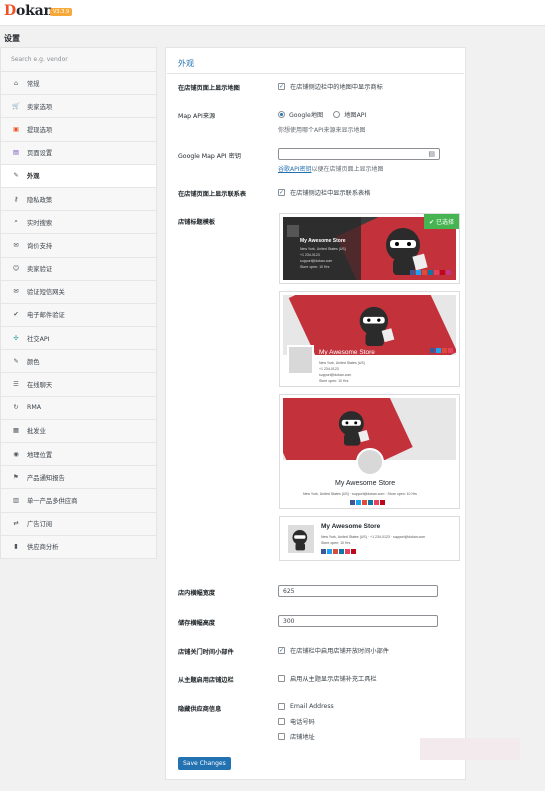 The width and height of the screenshot is (545, 791). Describe the element at coordinates (78, 547) in the screenshot. I see `sidebar-item-20: ▮ 供应商分析` at that location.